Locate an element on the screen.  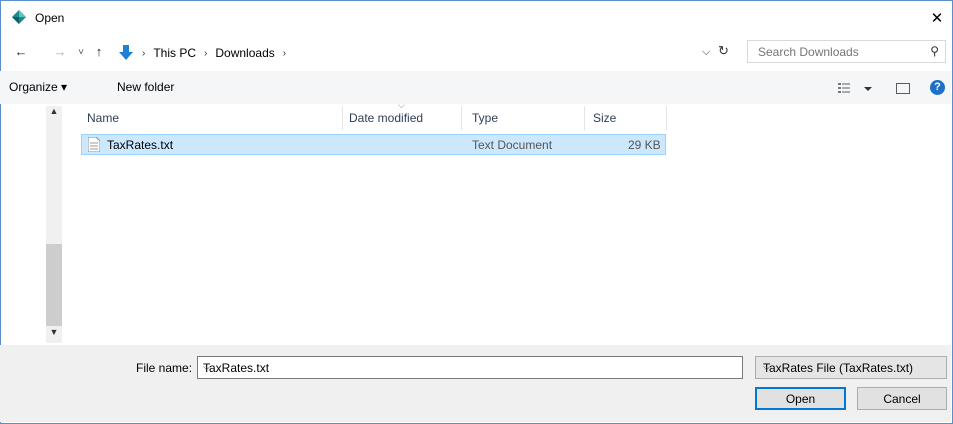
help-icon: ? is located at coordinates (937, 87).